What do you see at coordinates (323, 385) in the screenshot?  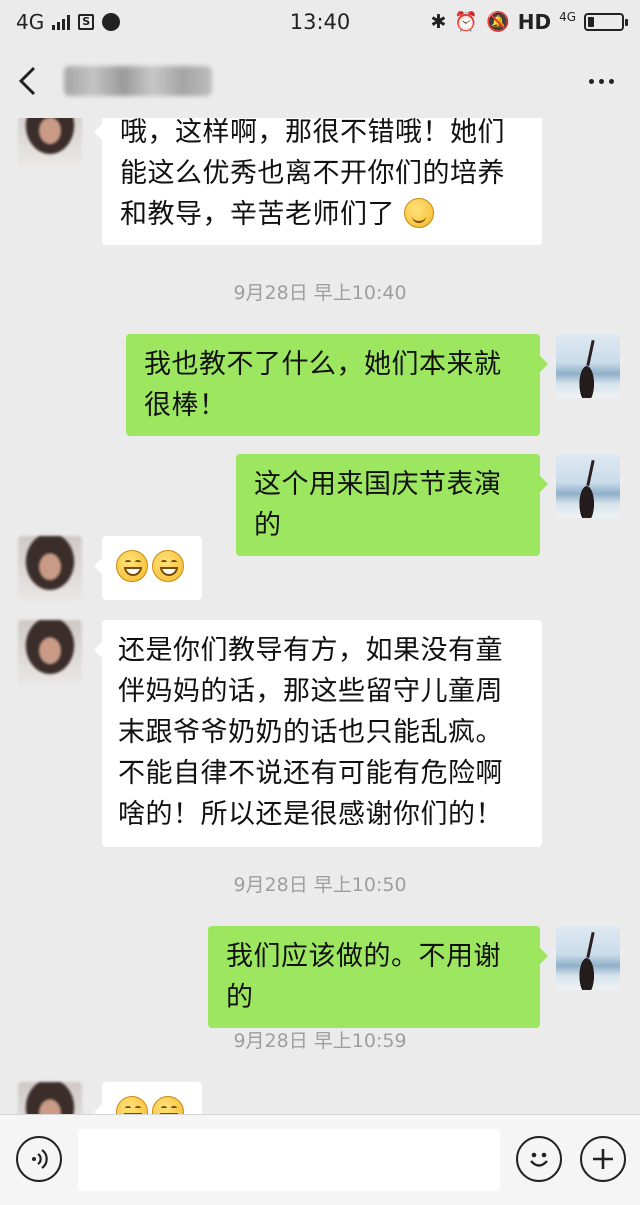 I see `message-text: 我也教不了什么，她们本来就很棒！` at bounding box center [323, 385].